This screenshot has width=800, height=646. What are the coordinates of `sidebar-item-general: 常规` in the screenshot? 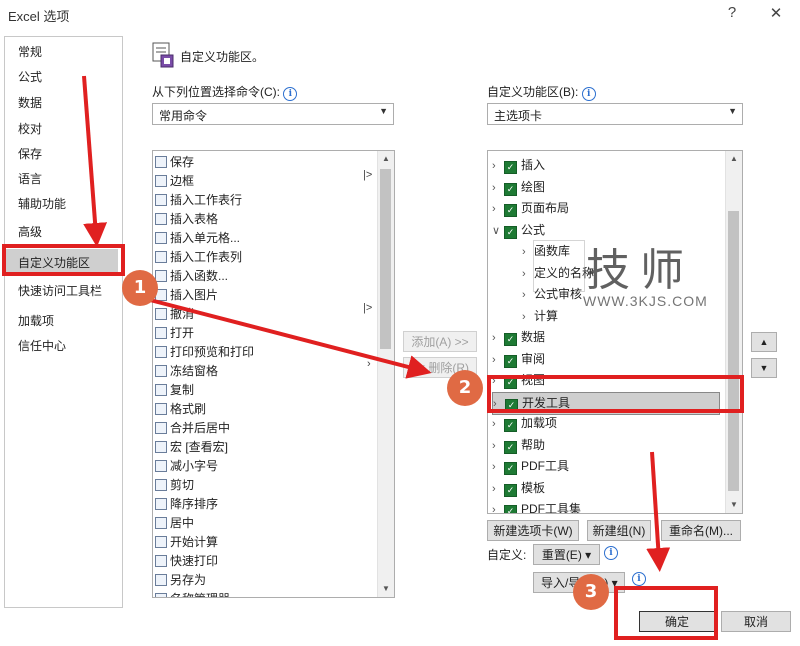 It's located at (30, 51).